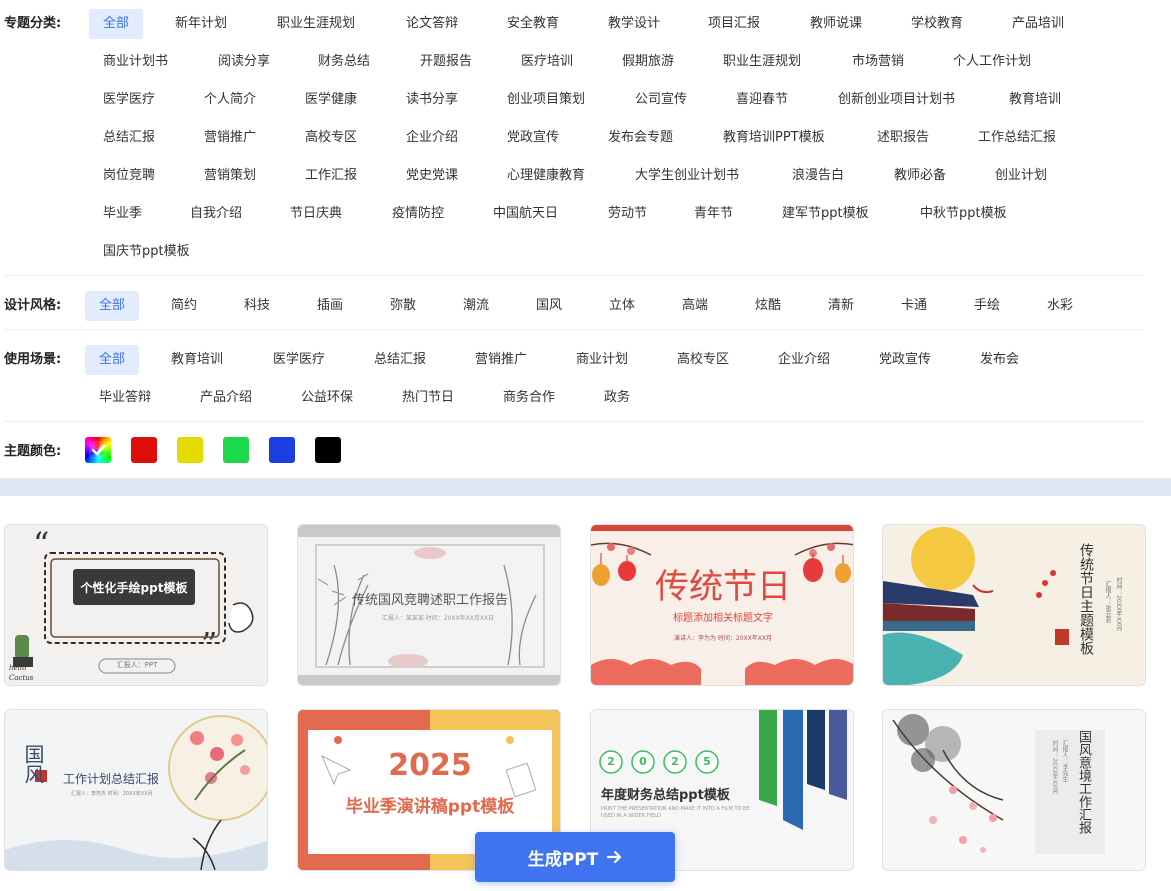  What do you see at coordinates (327, 398) in the screenshot?
I see `scene-tag: 公益环保` at bounding box center [327, 398].